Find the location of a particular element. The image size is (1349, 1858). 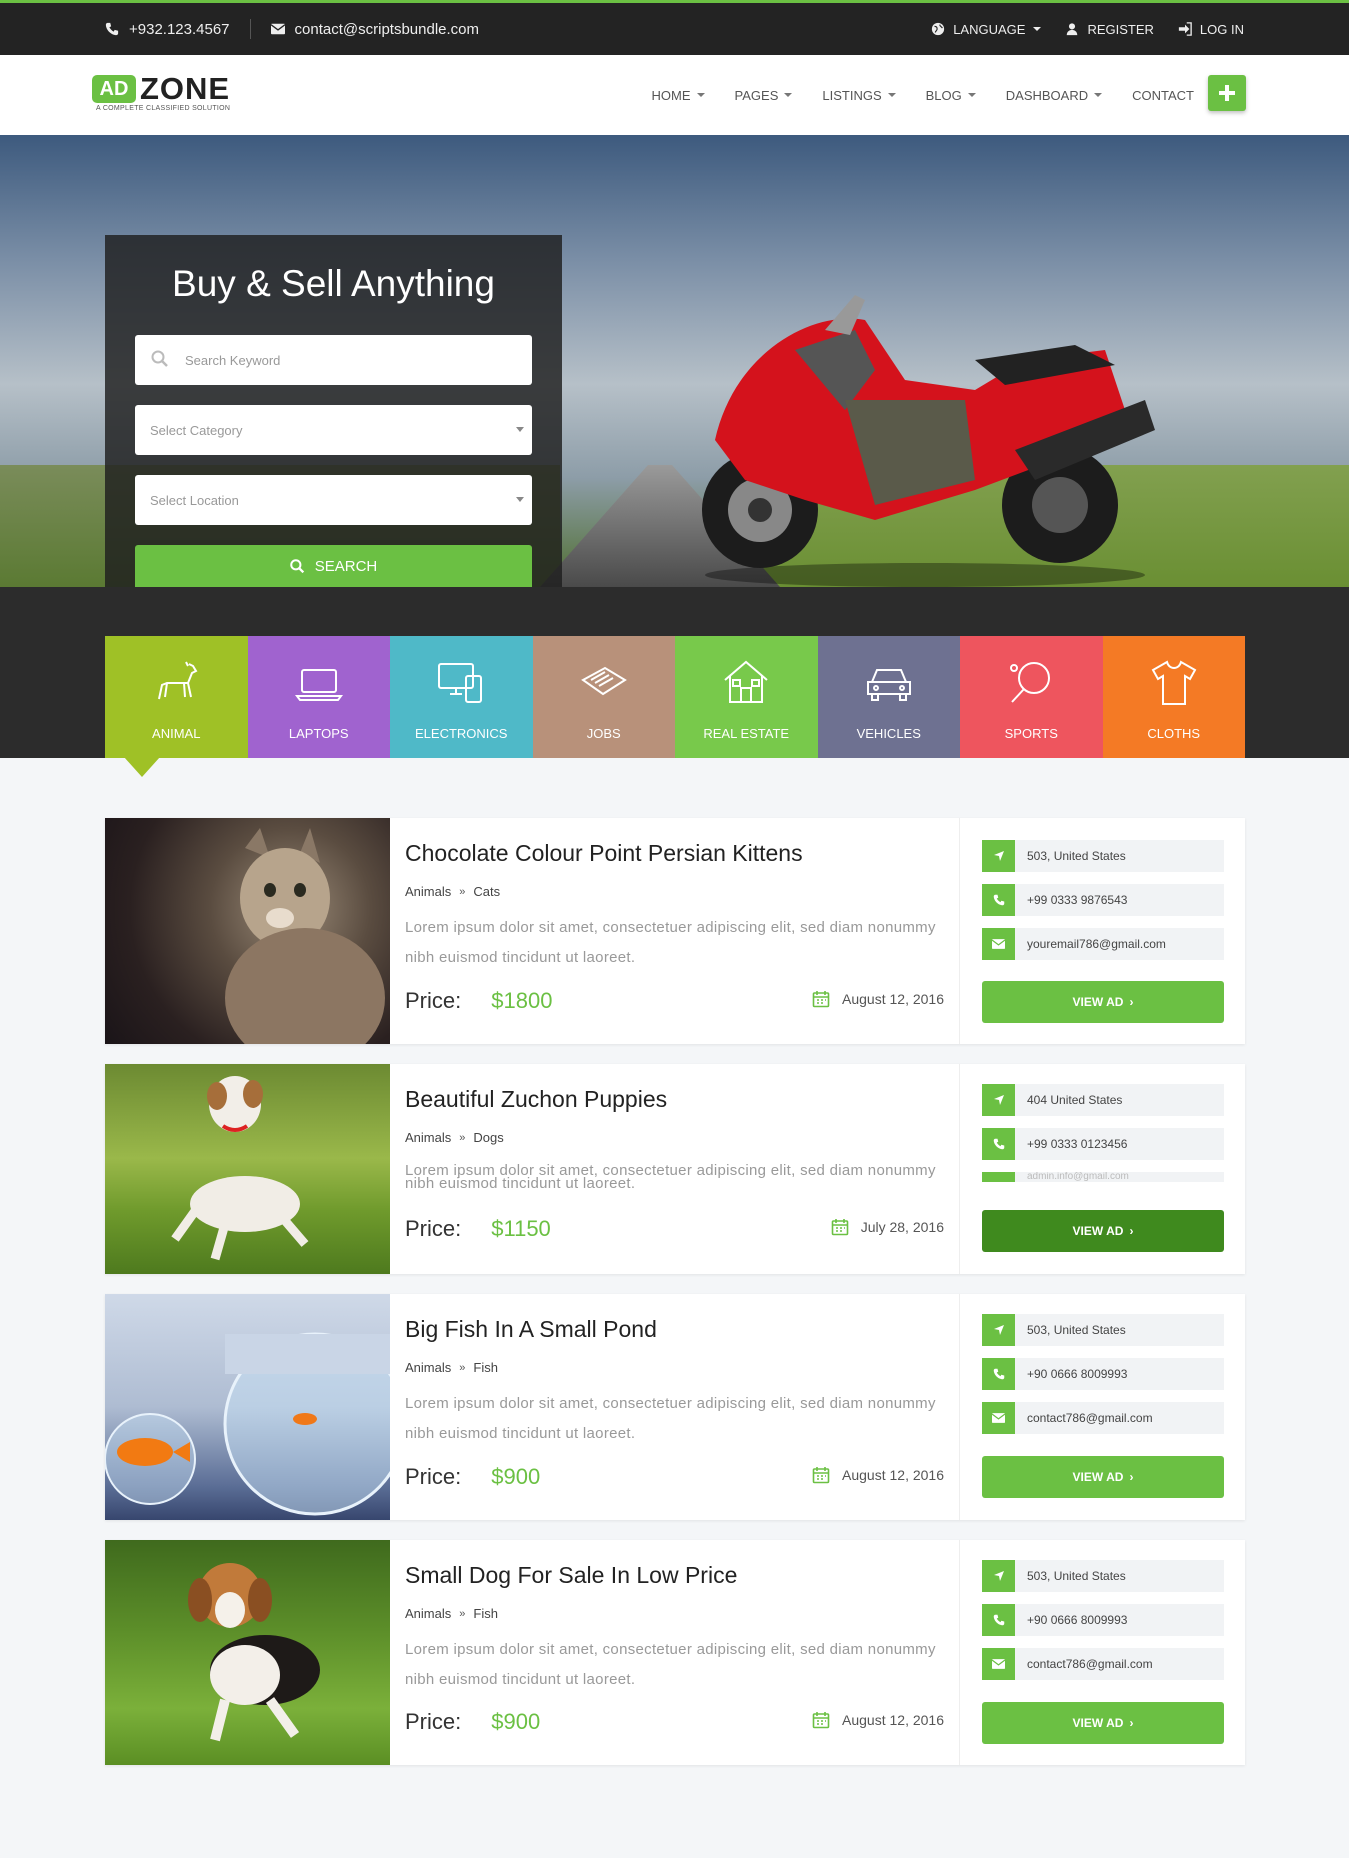

email-contact: contact@scriptsbundle.com is located at coordinates (375, 29).